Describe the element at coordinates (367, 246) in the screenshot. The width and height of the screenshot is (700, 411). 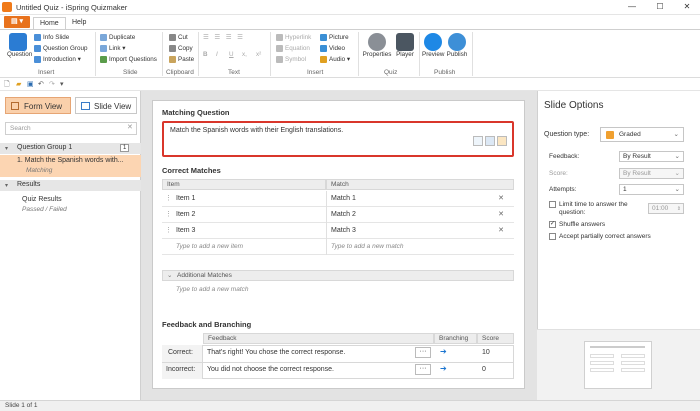
I see `new-match-input: Type to add a new match` at that location.